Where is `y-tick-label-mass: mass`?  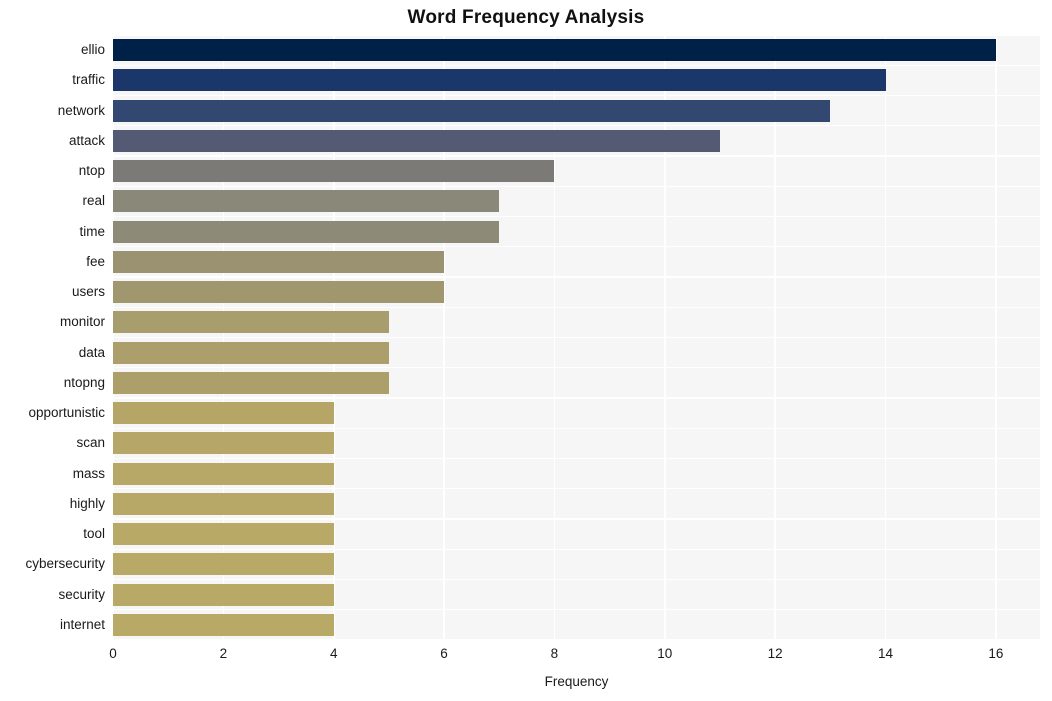
y-tick-label-mass: mass is located at coordinates (88, 473).